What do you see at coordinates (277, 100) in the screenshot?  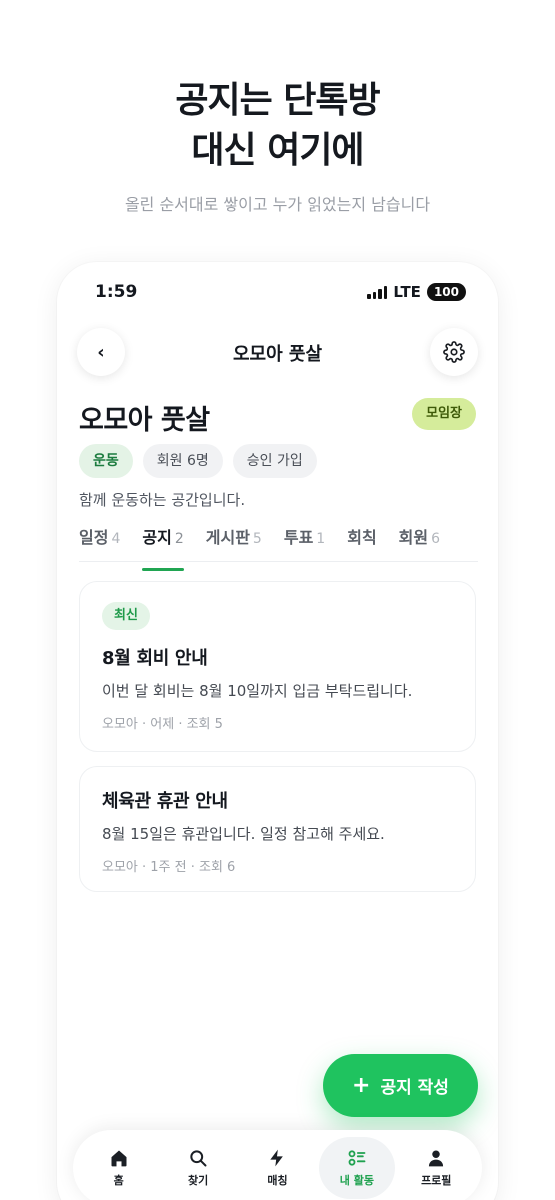 I see `promo-headline-line1: 공지는 단톡방` at bounding box center [277, 100].